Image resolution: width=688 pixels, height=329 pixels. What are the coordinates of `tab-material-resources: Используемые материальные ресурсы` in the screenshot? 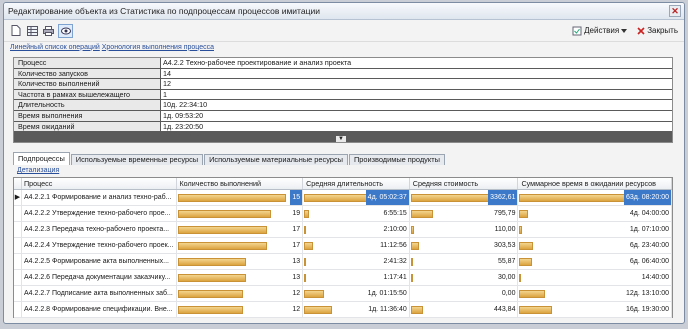 It's located at (276, 159).